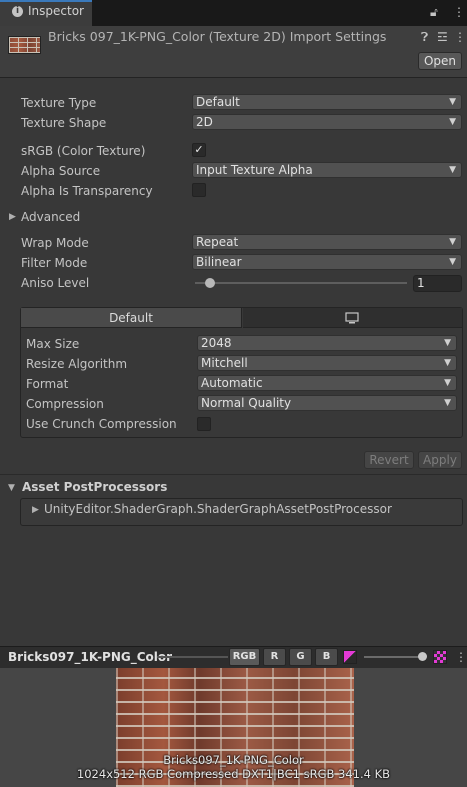  Describe the element at coordinates (233, 760) in the screenshot. I see `preview-caption-name: Bricks097_1K-PNG_Color` at that location.